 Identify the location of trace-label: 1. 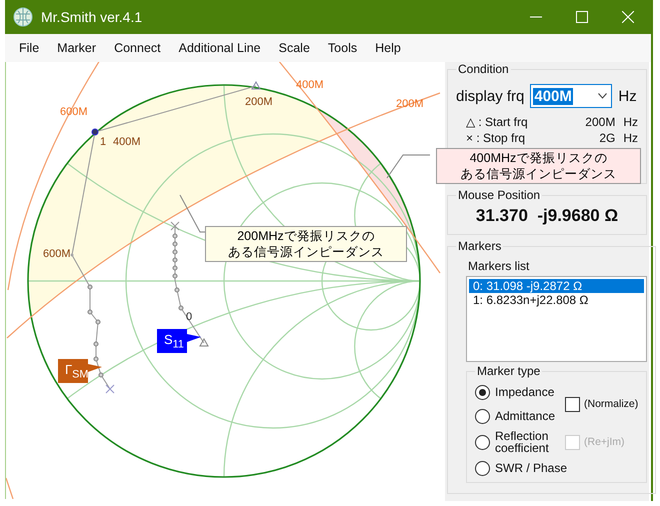
(103, 142).